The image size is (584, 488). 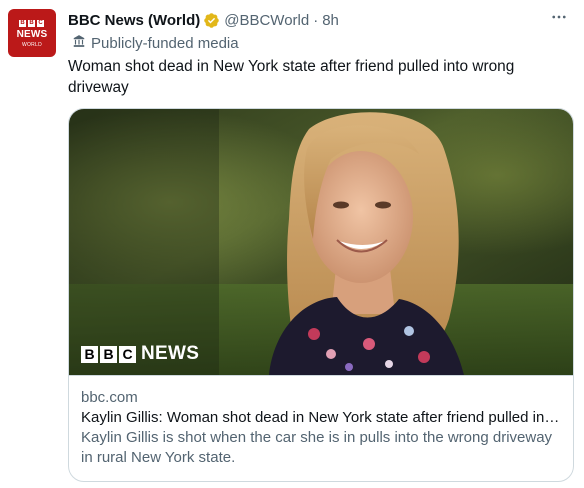 I want to click on media-label: Publicly-funded media, so click(x=155, y=43).